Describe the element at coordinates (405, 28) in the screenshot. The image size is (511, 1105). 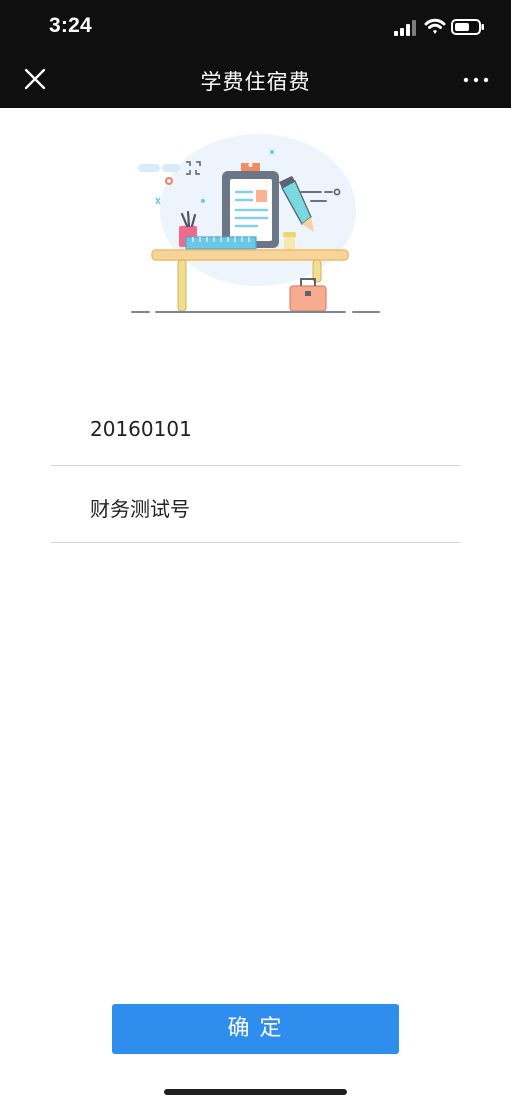
I see `signal-icon` at that location.